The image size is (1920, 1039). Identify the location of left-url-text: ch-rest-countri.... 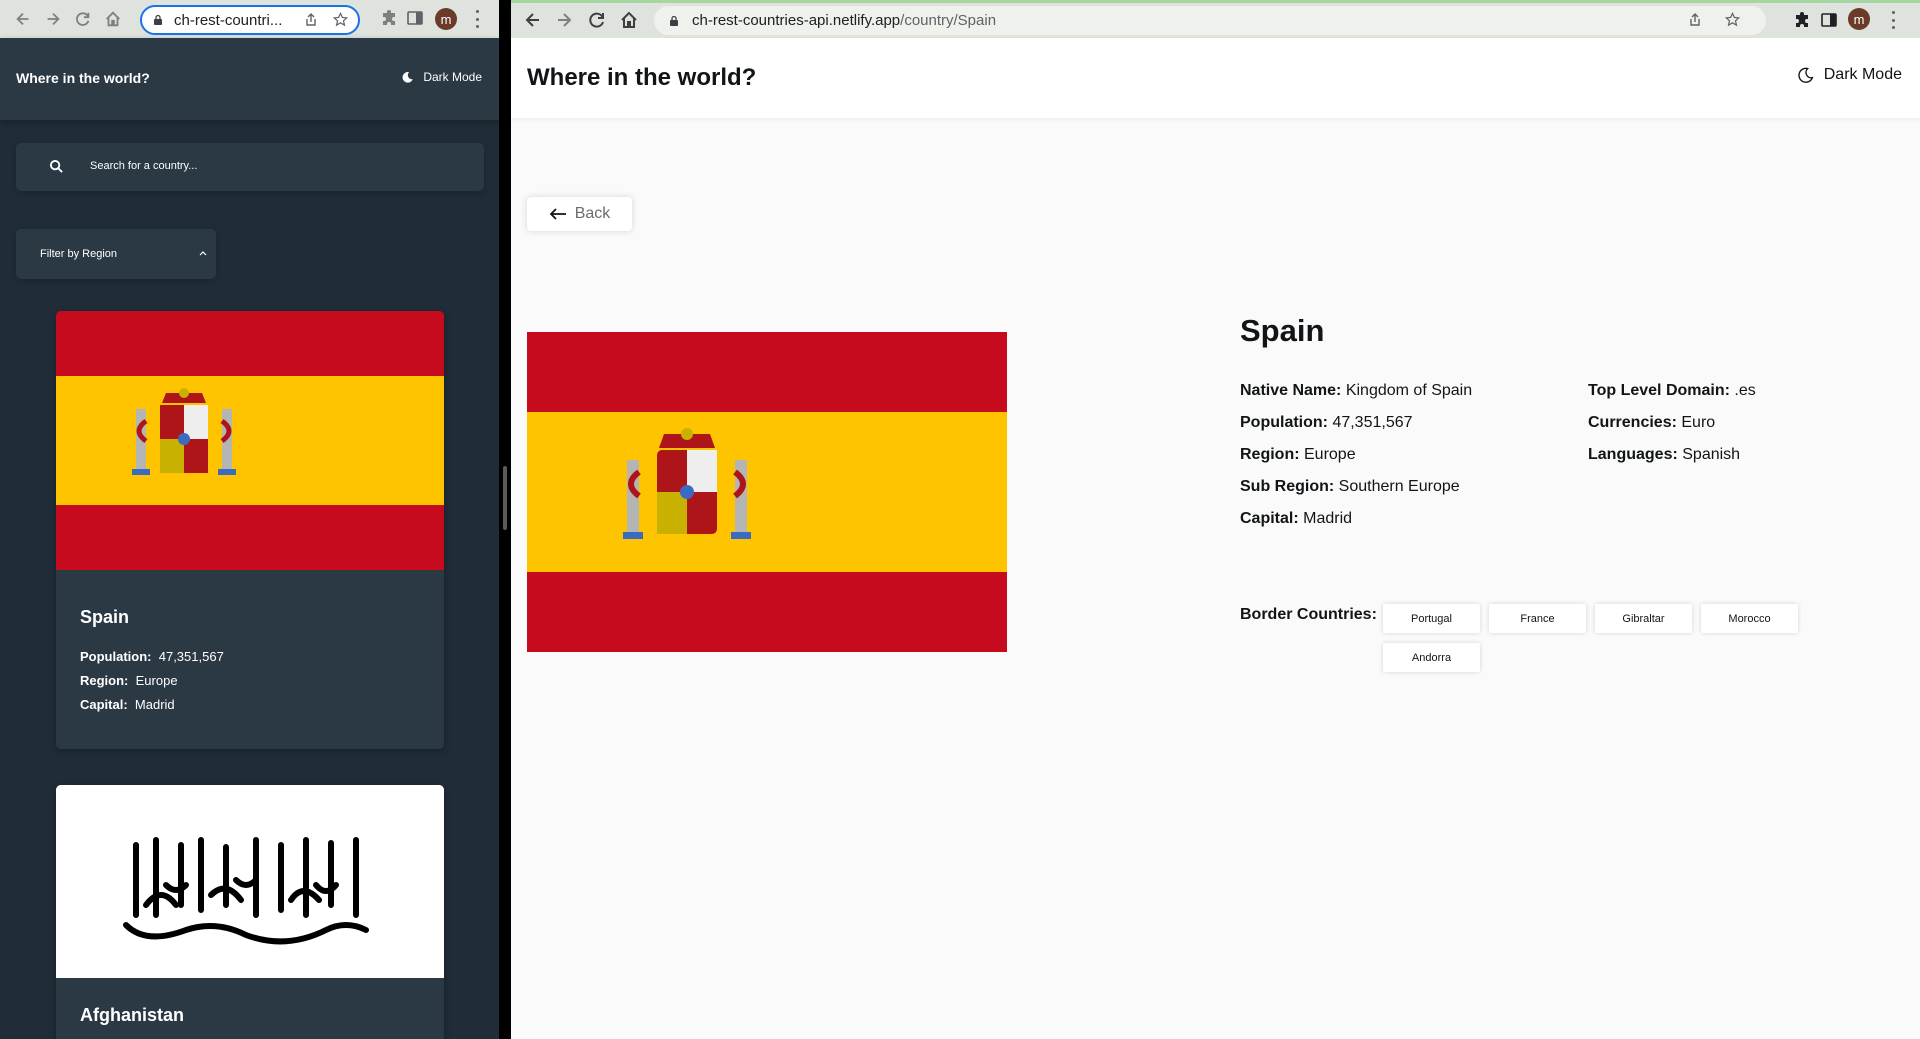
(228, 20).